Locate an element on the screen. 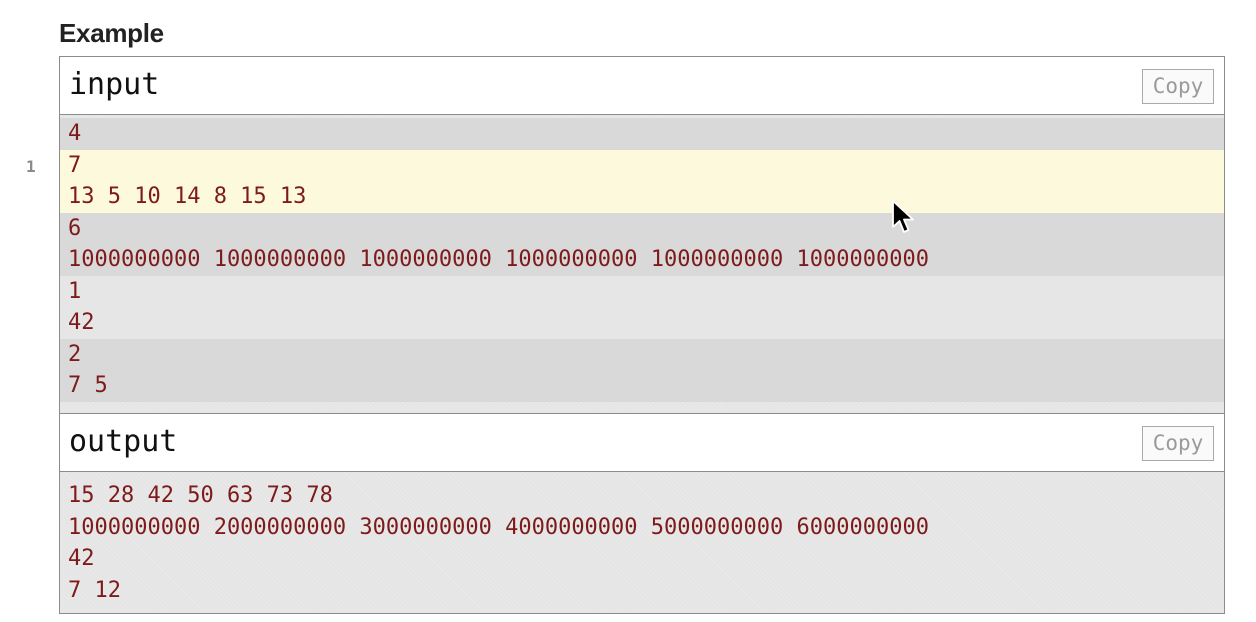  output-line: 7 12 is located at coordinates (94, 590).